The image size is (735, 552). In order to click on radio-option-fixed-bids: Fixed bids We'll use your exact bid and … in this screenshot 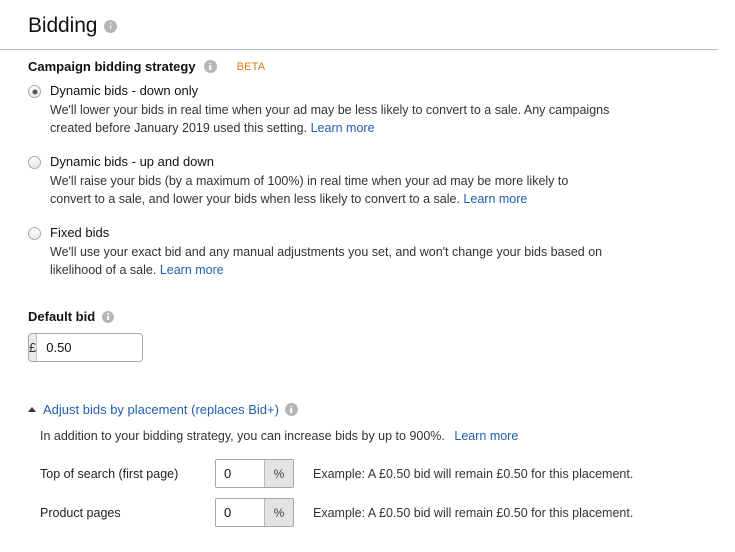, I will do `click(381, 251)`.